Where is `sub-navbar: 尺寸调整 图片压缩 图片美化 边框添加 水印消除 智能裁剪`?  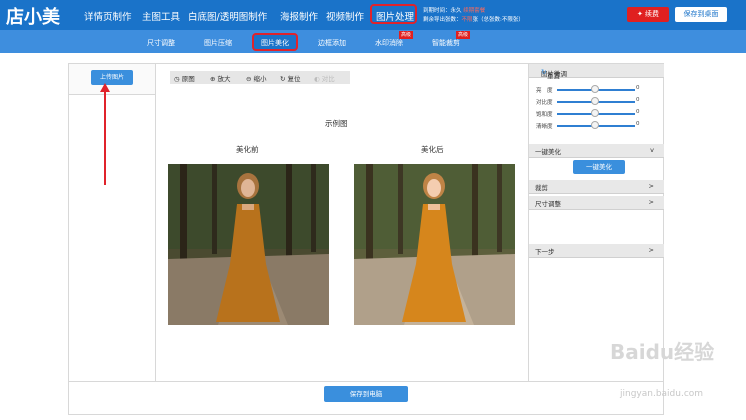 sub-navbar: 尺寸调整 图片压缩 图片美化 边框添加 水印消除 智能裁剪 is located at coordinates (373, 41).